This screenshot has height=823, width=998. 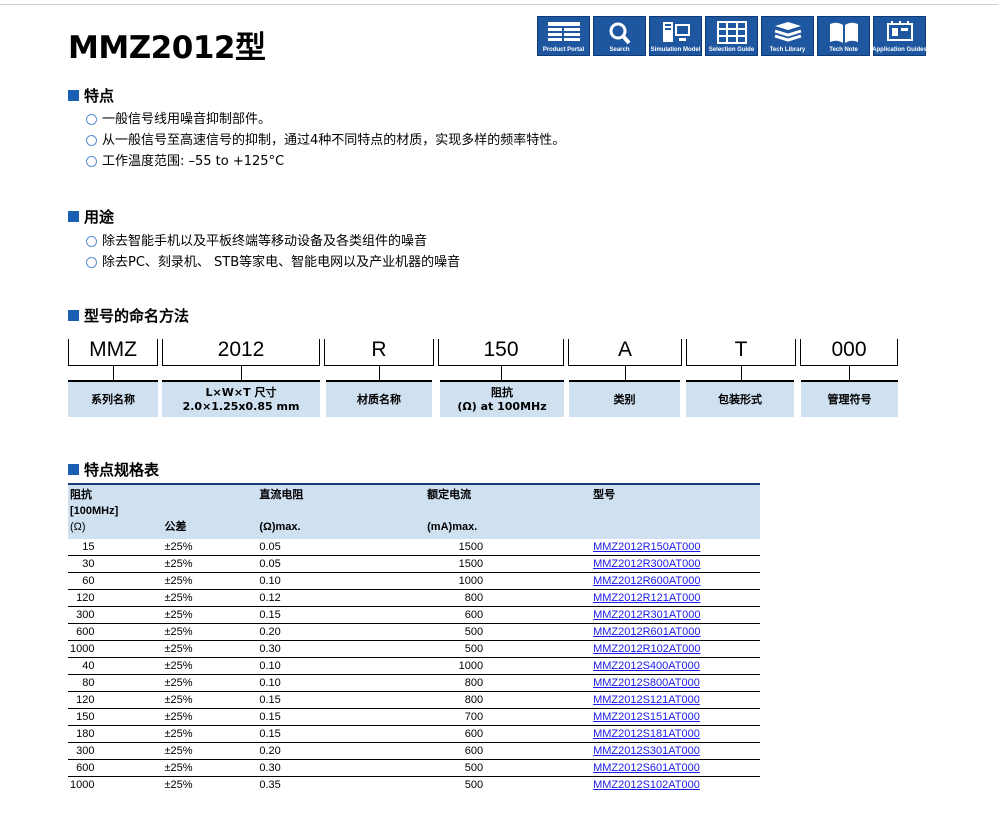 I want to click on cell-part-number: MMZ2012S601AT000, so click(x=675, y=768).